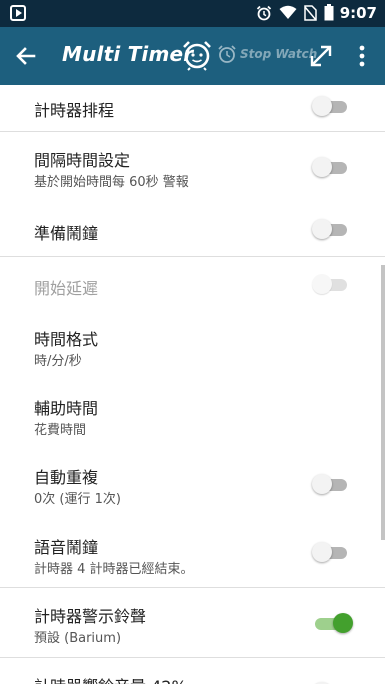  Describe the element at coordinates (192, 657) in the screenshot. I see `divider` at that location.